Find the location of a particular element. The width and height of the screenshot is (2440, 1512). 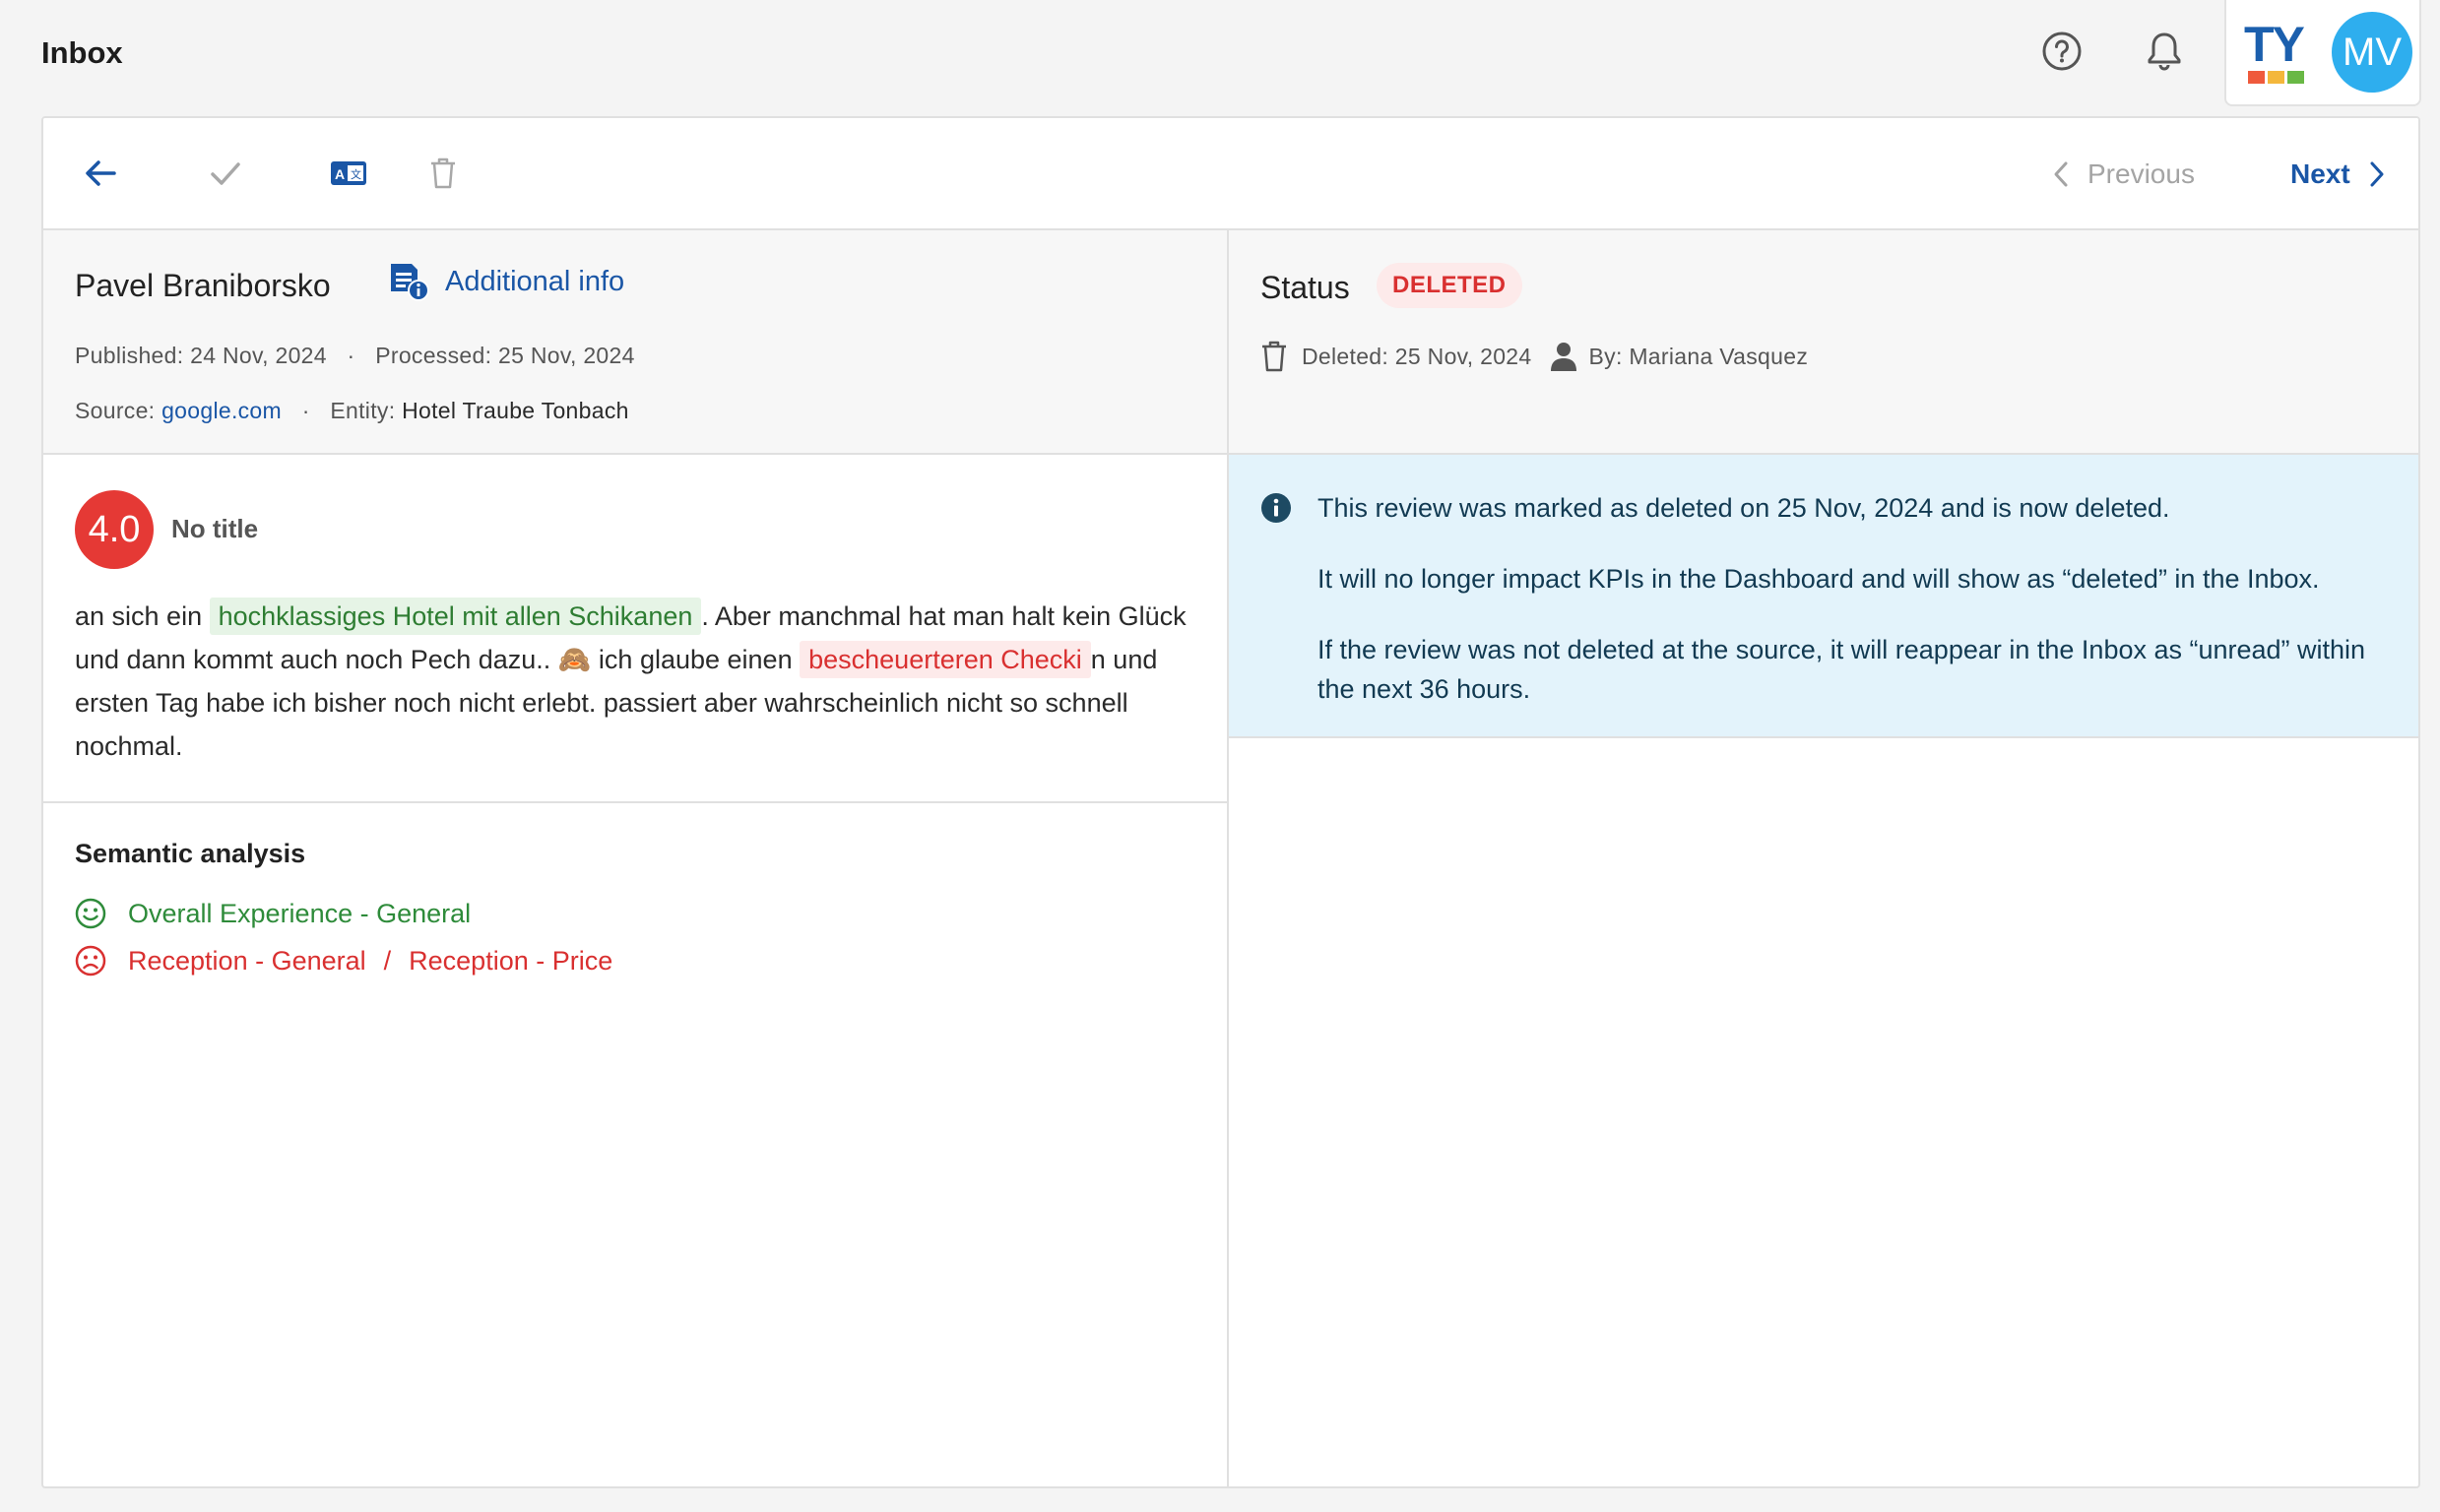

review-title: No title is located at coordinates (215, 528).